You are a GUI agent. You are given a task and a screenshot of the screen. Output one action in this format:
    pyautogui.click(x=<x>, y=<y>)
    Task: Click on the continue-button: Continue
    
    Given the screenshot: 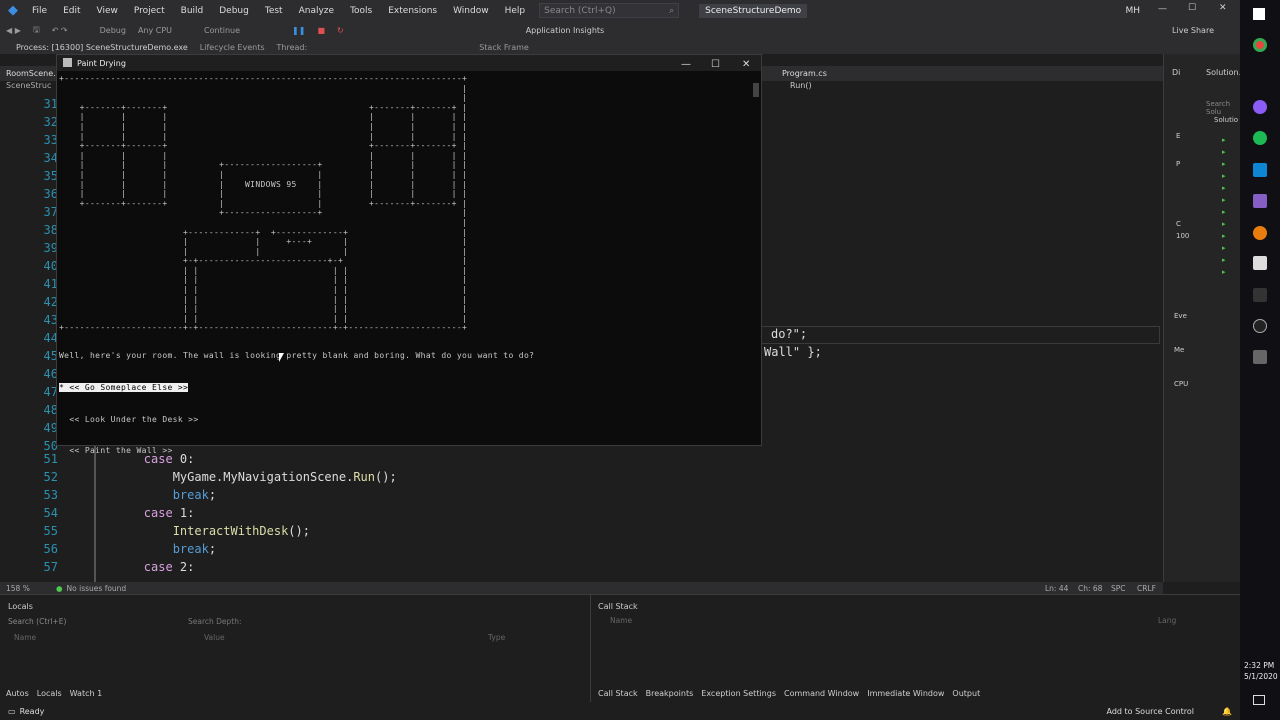 What is the action you would take?
    pyautogui.click(x=222, y=30)
    